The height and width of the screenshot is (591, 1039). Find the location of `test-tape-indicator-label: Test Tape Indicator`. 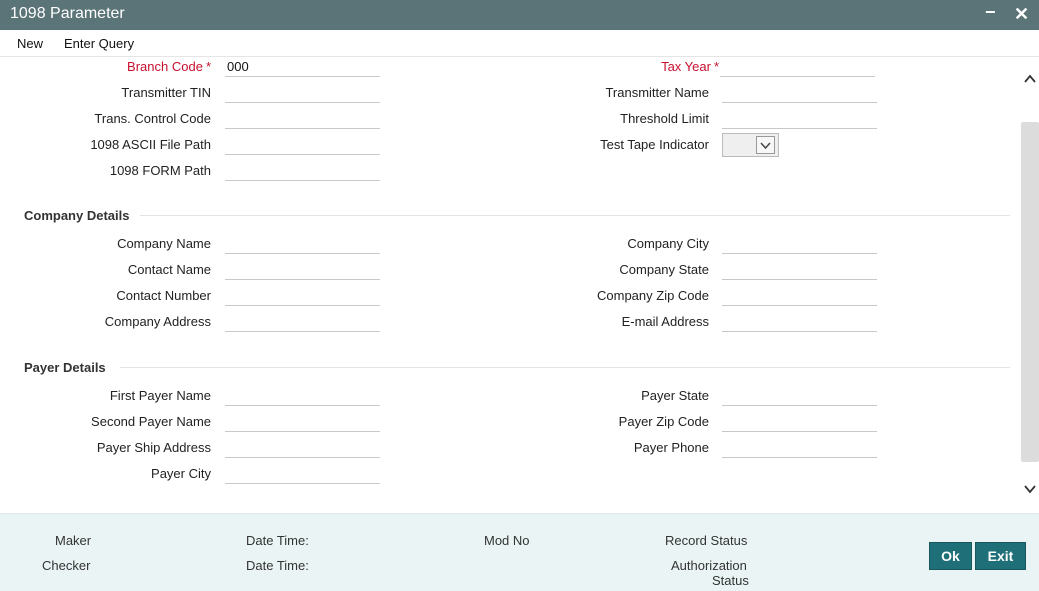

test-tape-indicator-label: Test Tape Indicator is located at coordinates (654, 144).